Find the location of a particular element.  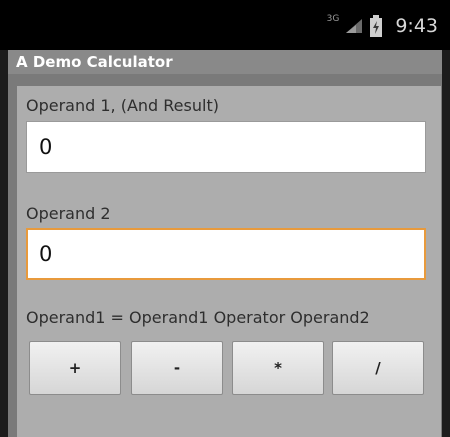

operand2-input: 0 is located at coordinates (226, 254).